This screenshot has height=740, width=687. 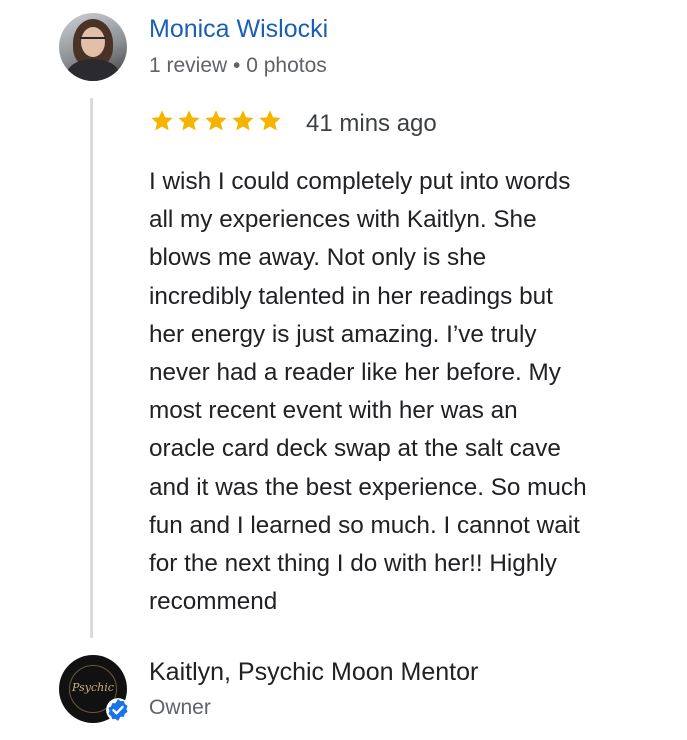 What do you see at coordinates (343, 220) in the screenshot?
I see `review-text-line: all my experiences with Kaitlyn. She` at bounding box center [343, 220].